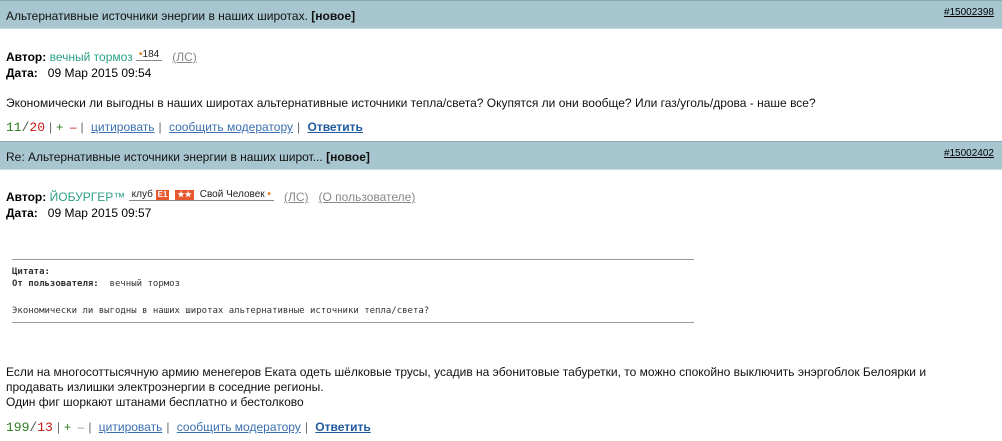  What do you see at coordinates (99, 213) in the screenshot?
I see `post-date: 09 Мар 2015 09:57` at bounding box center [99, 213].